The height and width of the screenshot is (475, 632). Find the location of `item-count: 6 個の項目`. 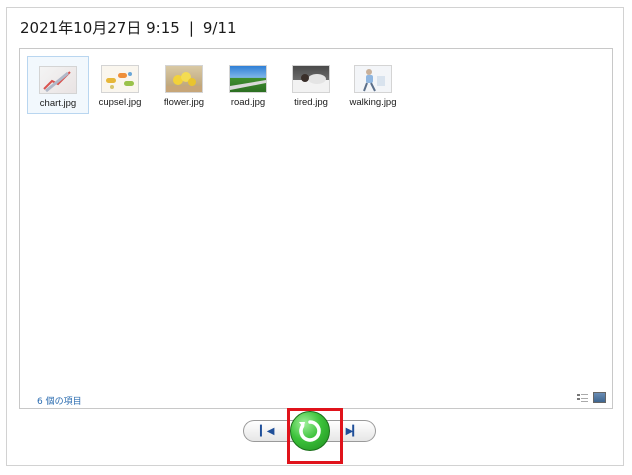

item-count: 6 個の項目 is located at coordinates (59, 402).